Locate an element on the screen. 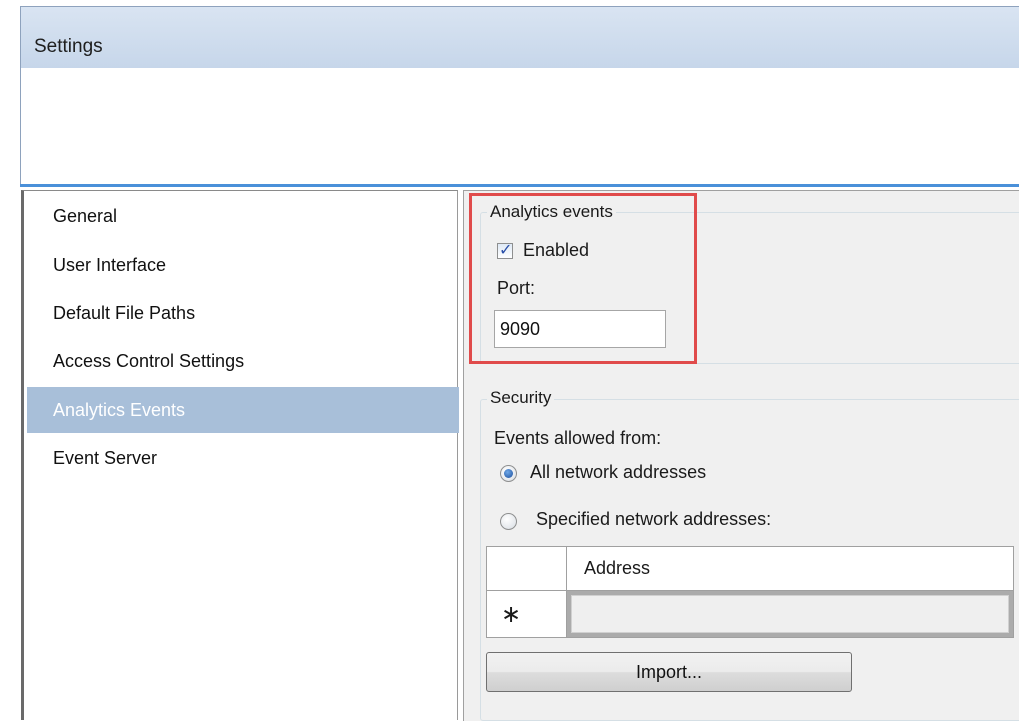 The image size is (1019, 721). grid-column-header-label: Address is located at coordinates (617, 568).